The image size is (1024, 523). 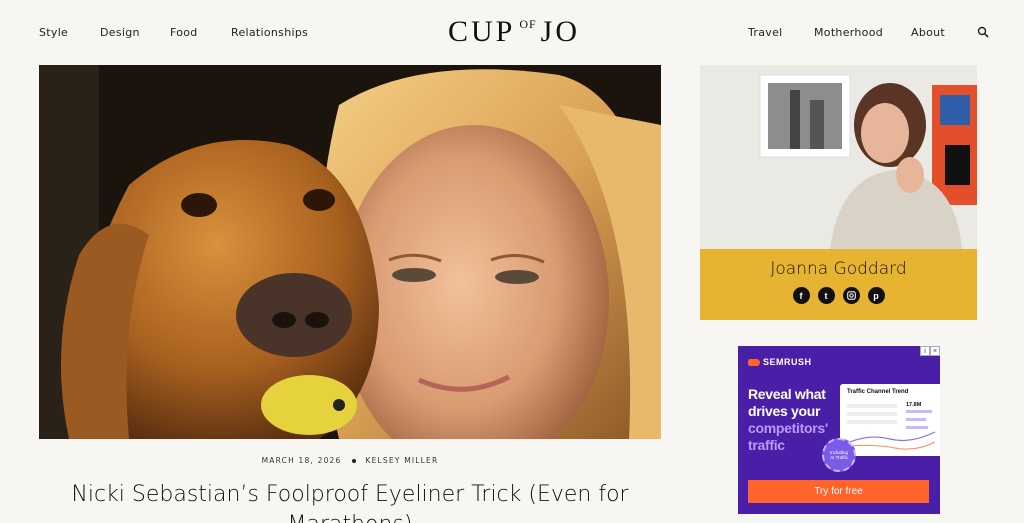 What do you see at coordinates (402, 460) in the screenshot?
I see `article-author: KELSEY MILLER` at bounding box center [402, 460].